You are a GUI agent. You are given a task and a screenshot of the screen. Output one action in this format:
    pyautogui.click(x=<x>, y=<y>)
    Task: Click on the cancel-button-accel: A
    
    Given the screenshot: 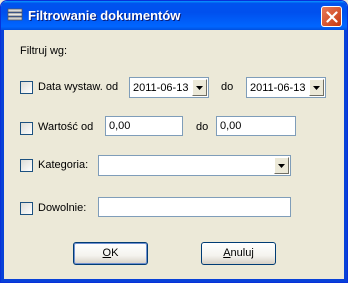 What is the action you would take?
    pyautogui.click(x=227, y=253)
    